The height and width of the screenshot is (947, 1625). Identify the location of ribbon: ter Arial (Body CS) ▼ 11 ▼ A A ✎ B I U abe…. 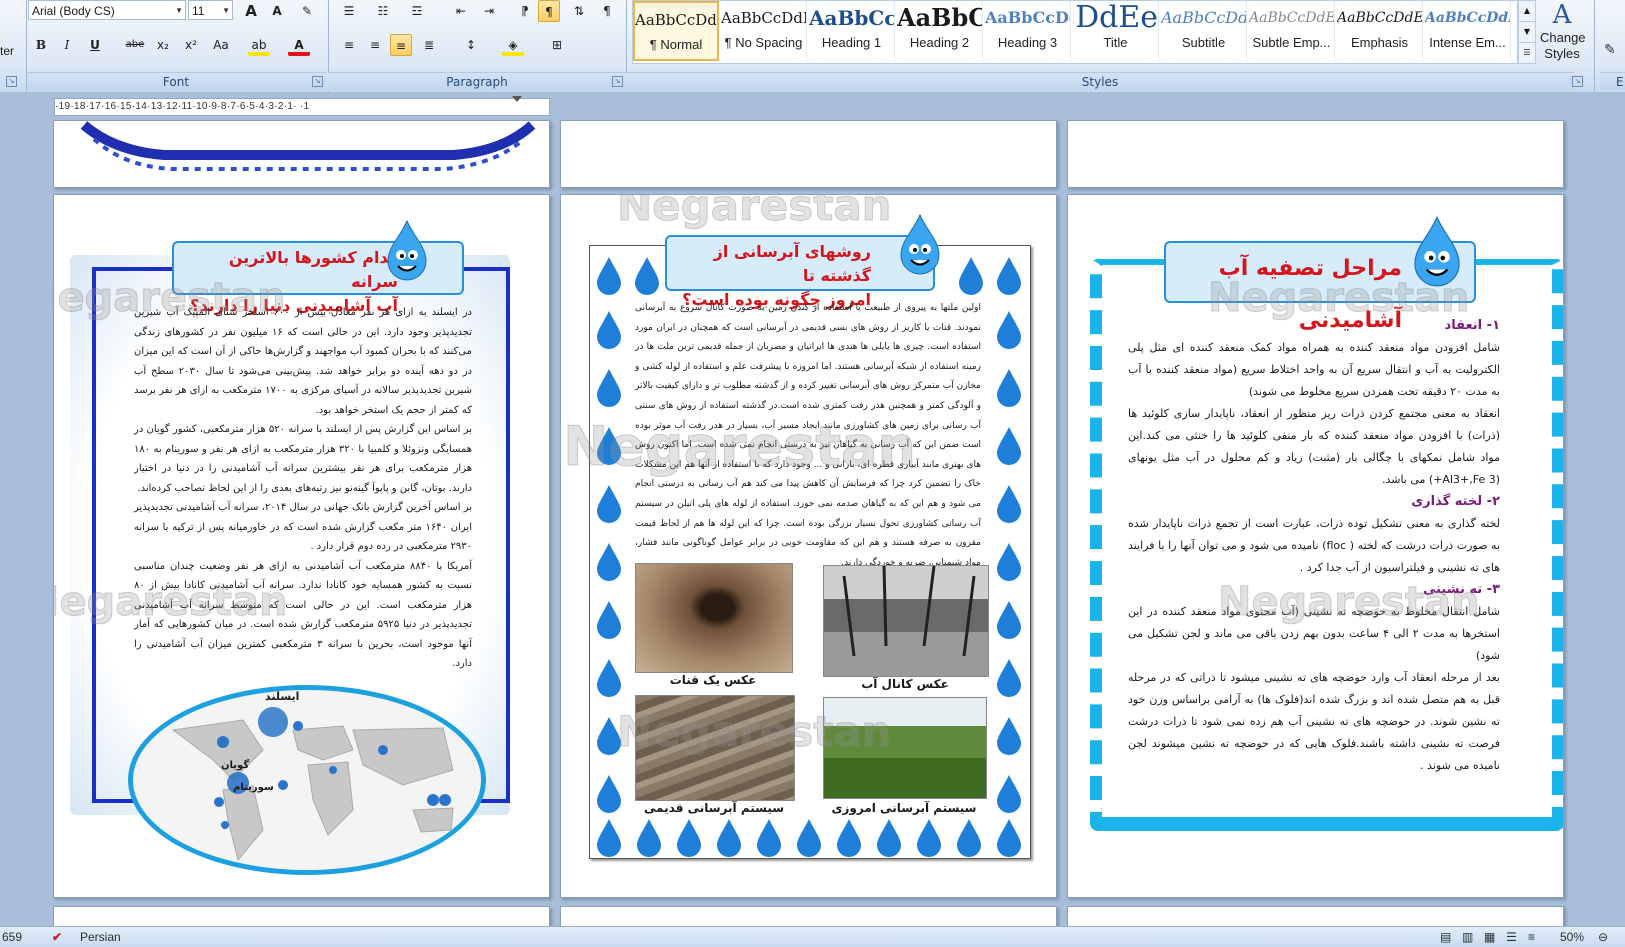
(812, 46).